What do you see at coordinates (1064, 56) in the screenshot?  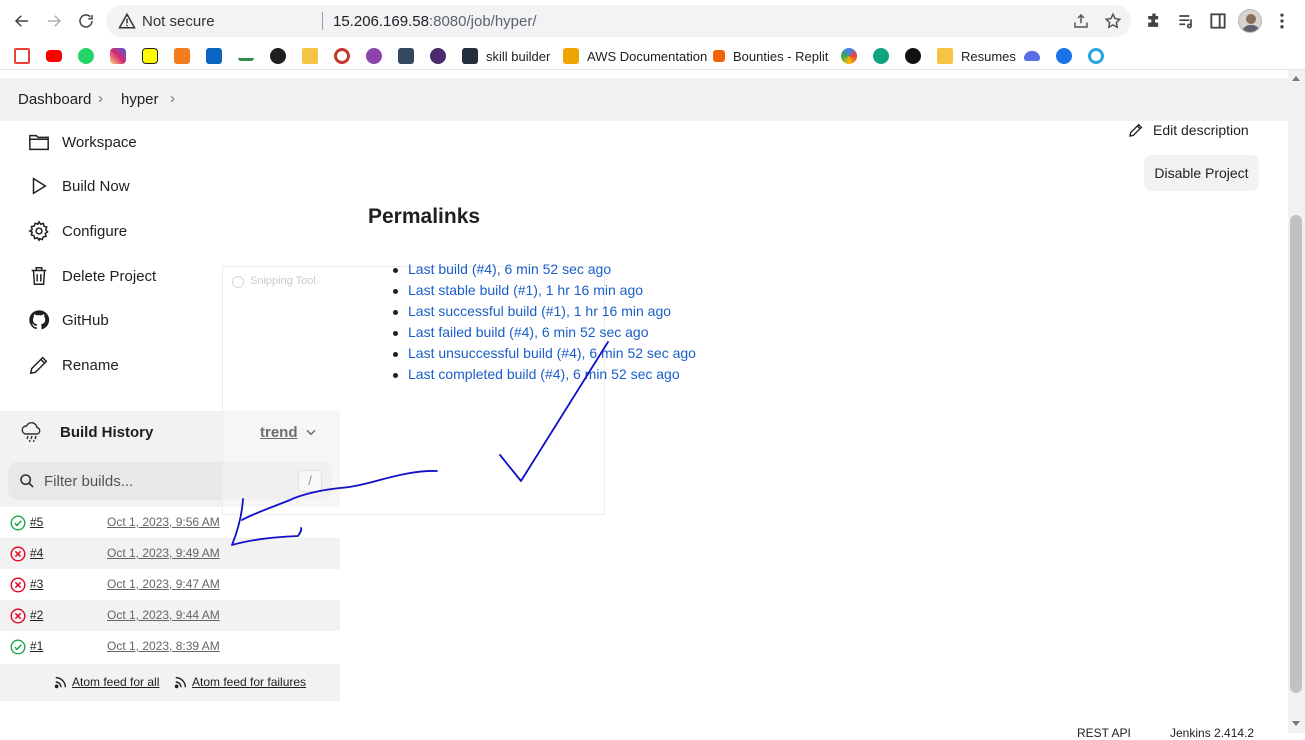 I see `bookmark-c-logo` at bounding box center [1064, 56].